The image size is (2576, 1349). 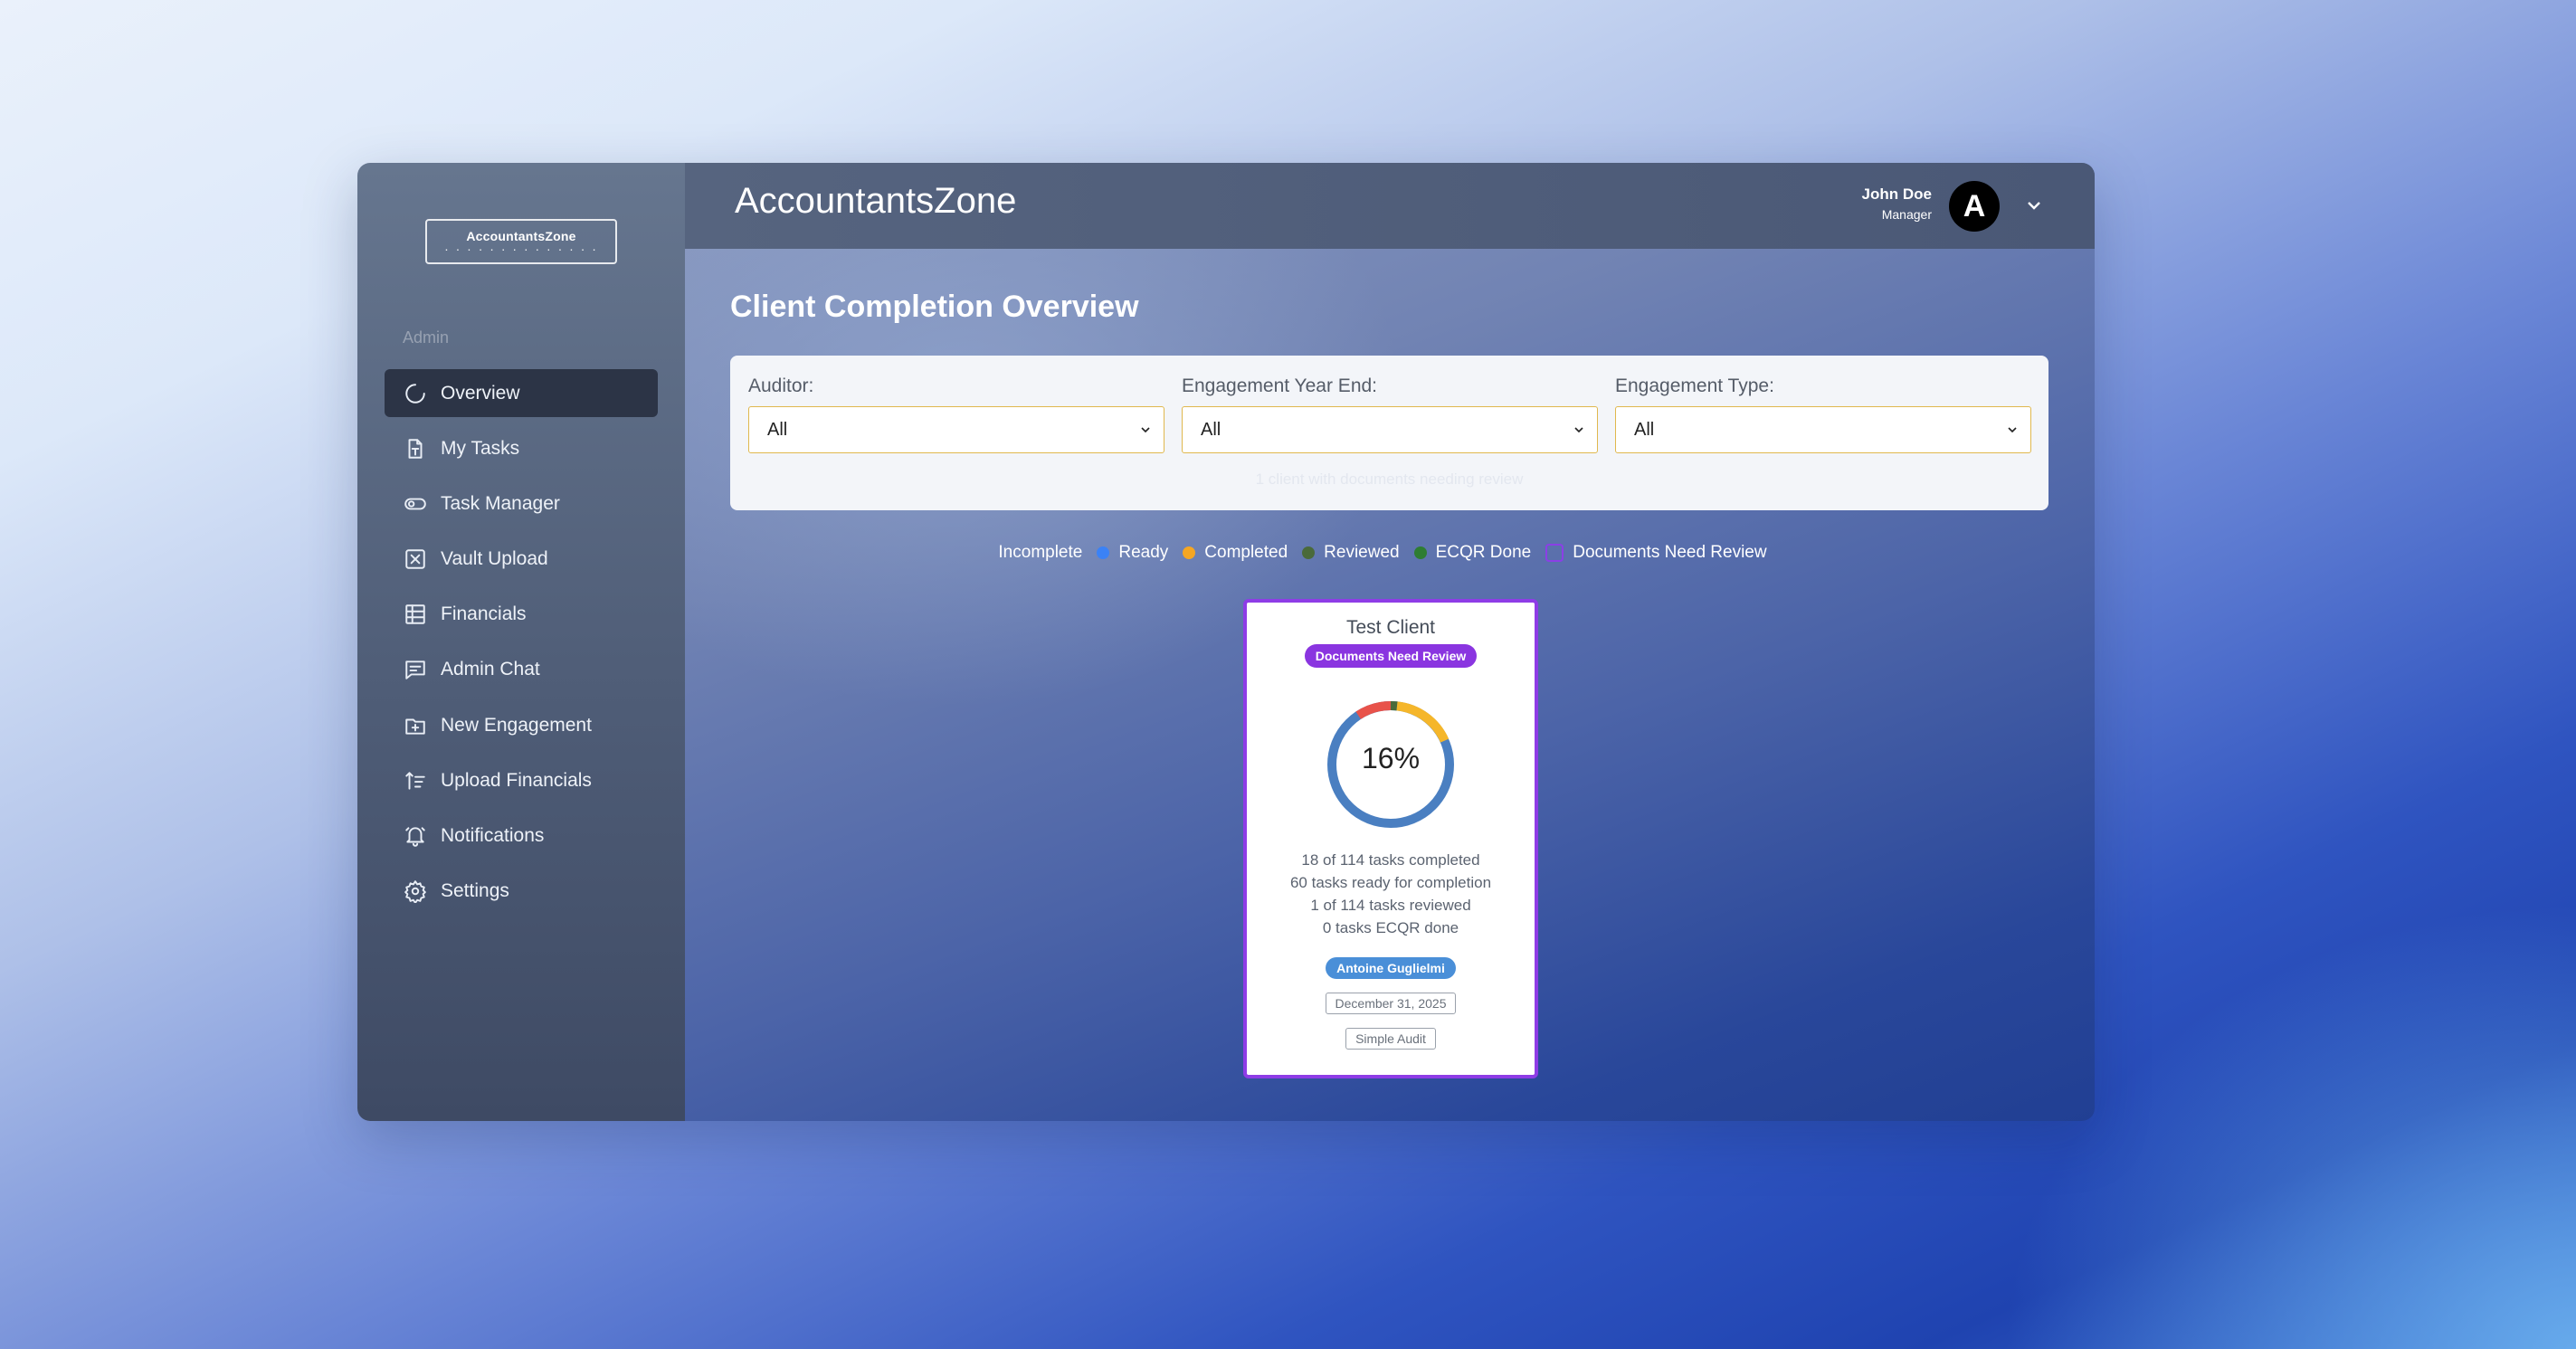 I want to click on legend-item-documents-need-review: Documents Need Review, so click(x=1656, y=553).